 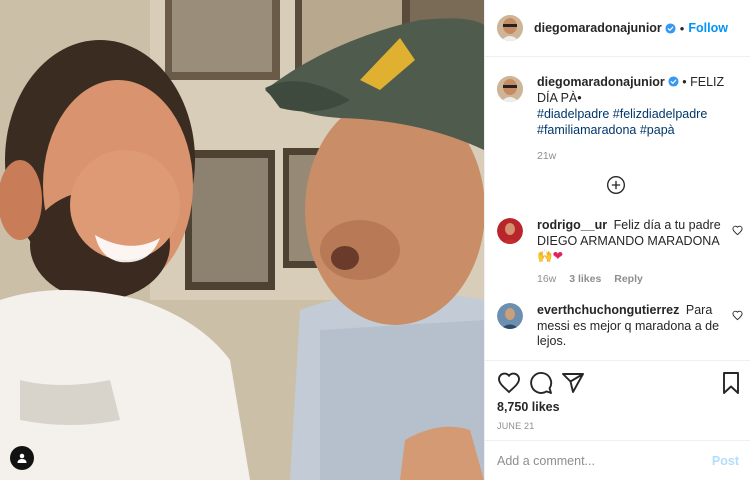 What do you see at coordinates (620, 383) in the screenshot?
I see `action-icons-row` at bounding box center [620, 383].